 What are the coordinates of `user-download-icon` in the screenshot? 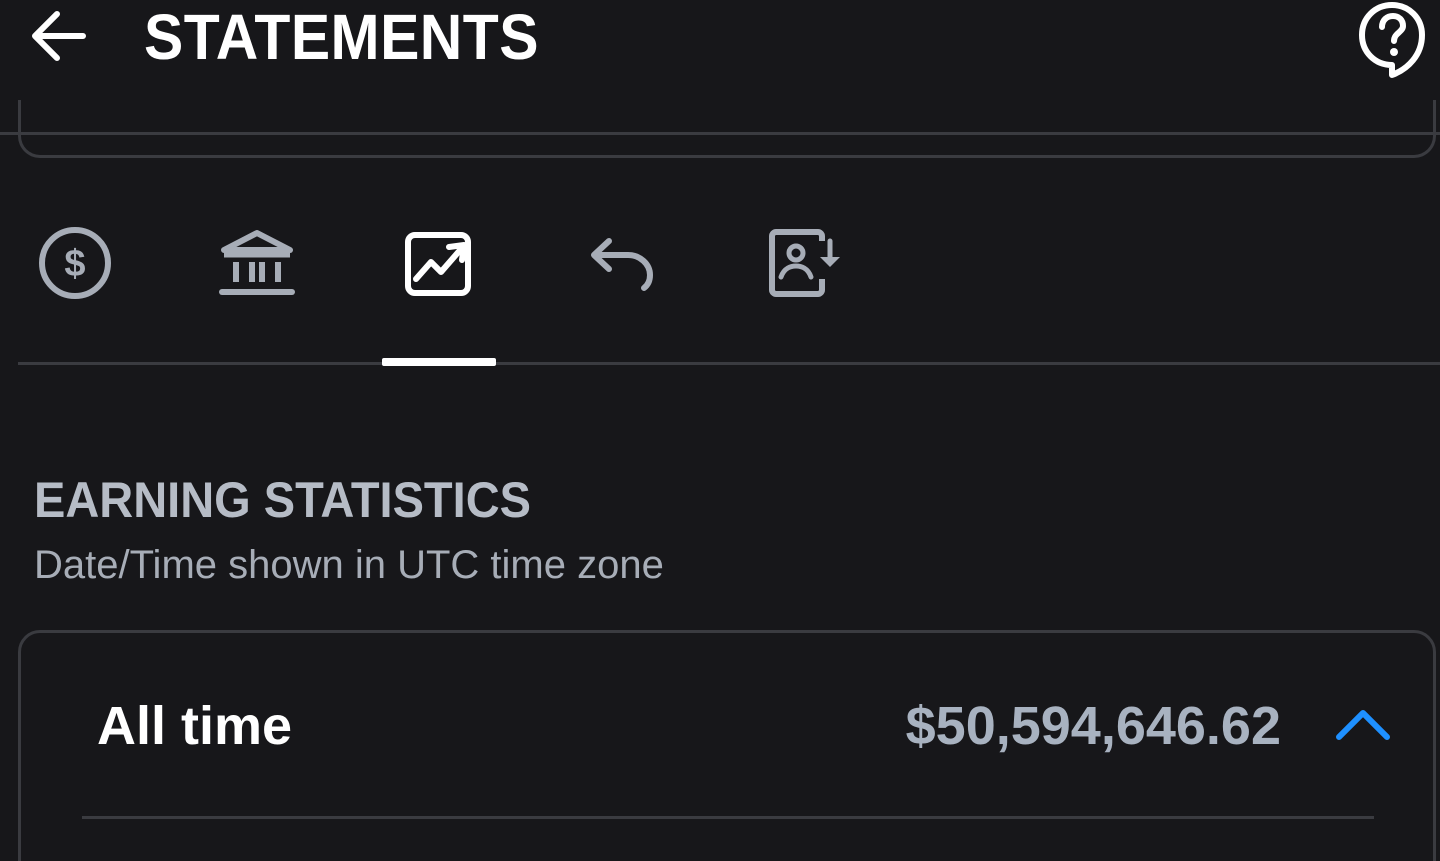 It's located at (804, 263).